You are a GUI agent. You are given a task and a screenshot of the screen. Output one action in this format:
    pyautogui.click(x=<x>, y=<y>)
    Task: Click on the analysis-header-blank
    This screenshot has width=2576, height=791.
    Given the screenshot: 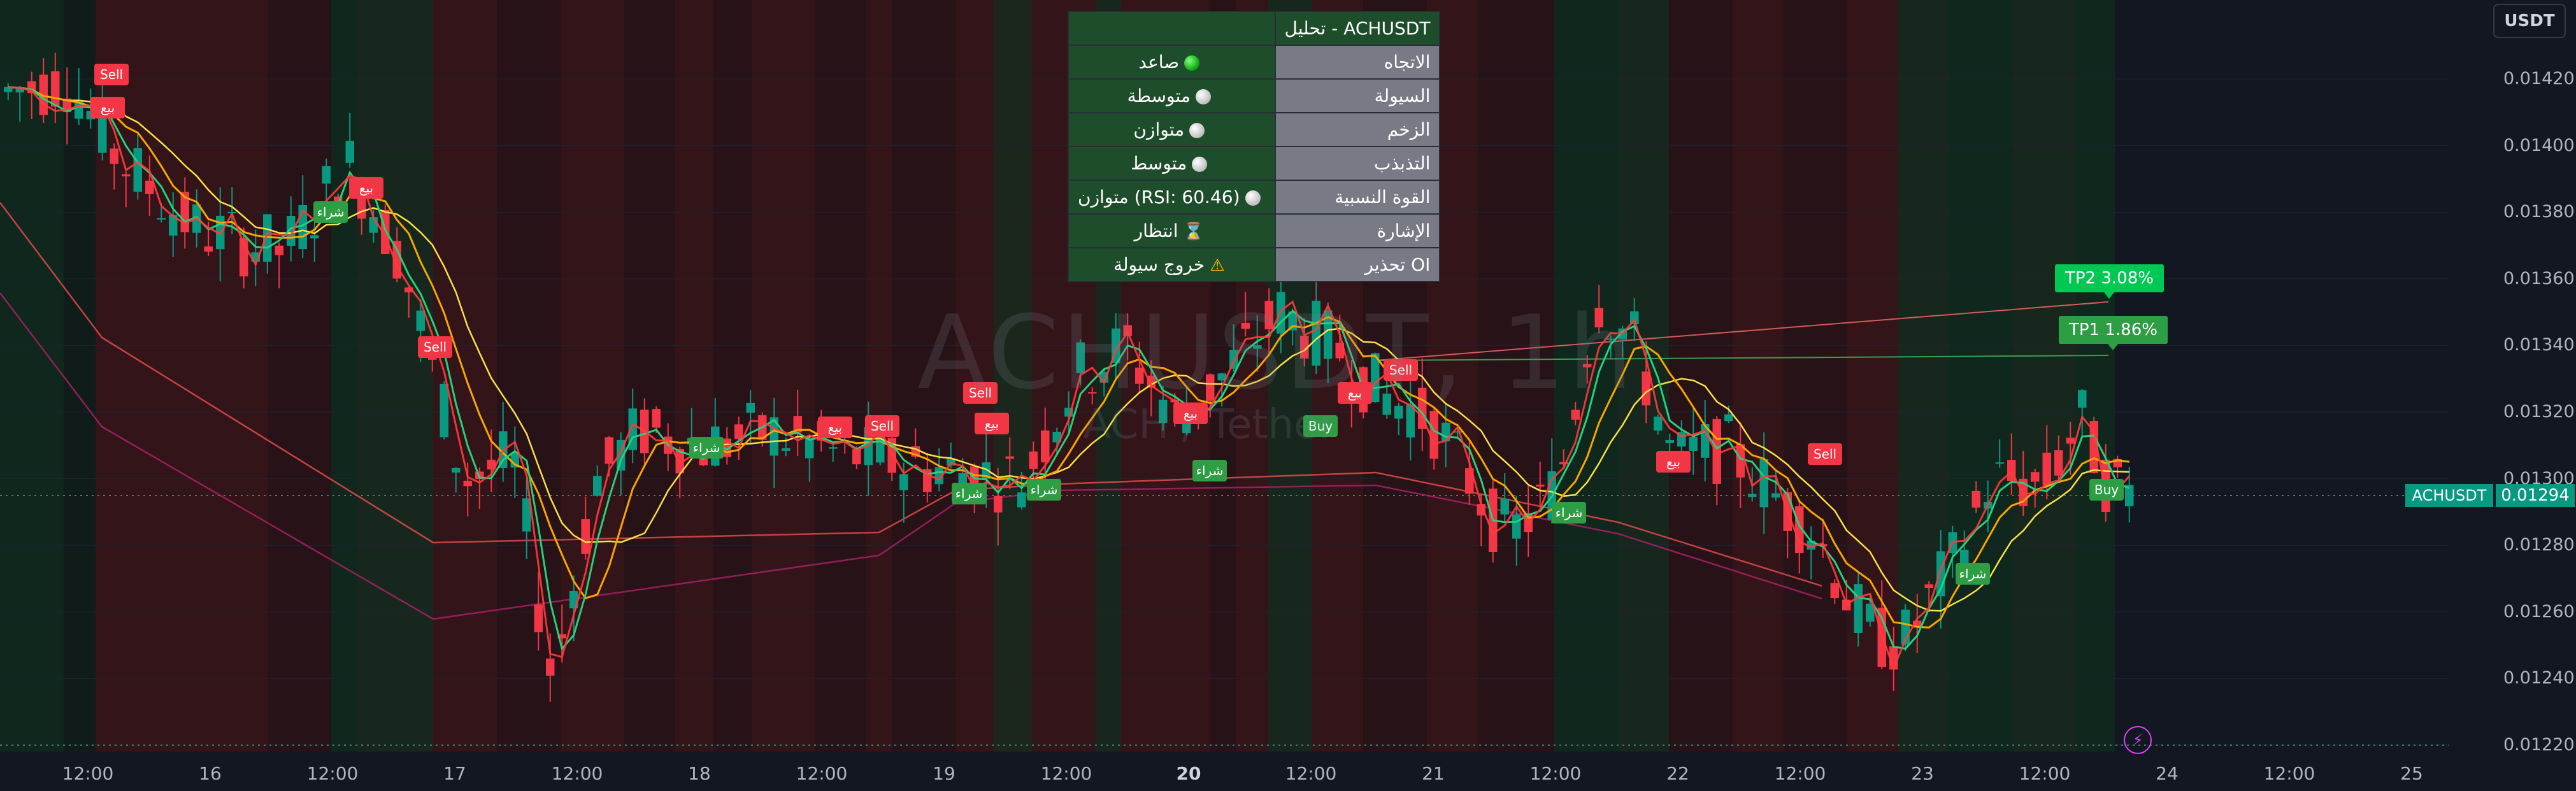 What is the action you would take?
    pyautogui.click(x=1172, y=29)
    